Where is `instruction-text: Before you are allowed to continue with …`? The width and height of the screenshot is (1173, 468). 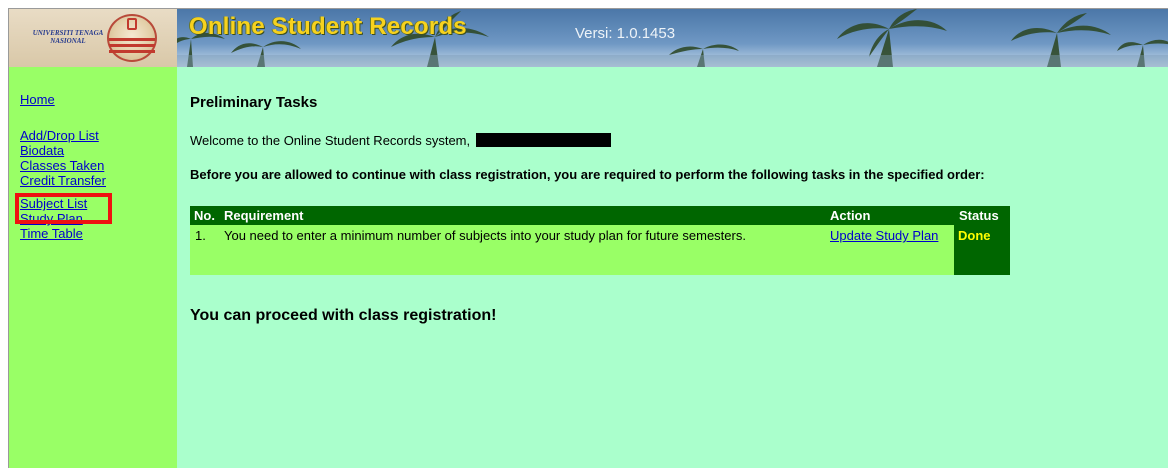
instruction-text: Before you are allowed to continue with … is located at coordinates (587, 174).